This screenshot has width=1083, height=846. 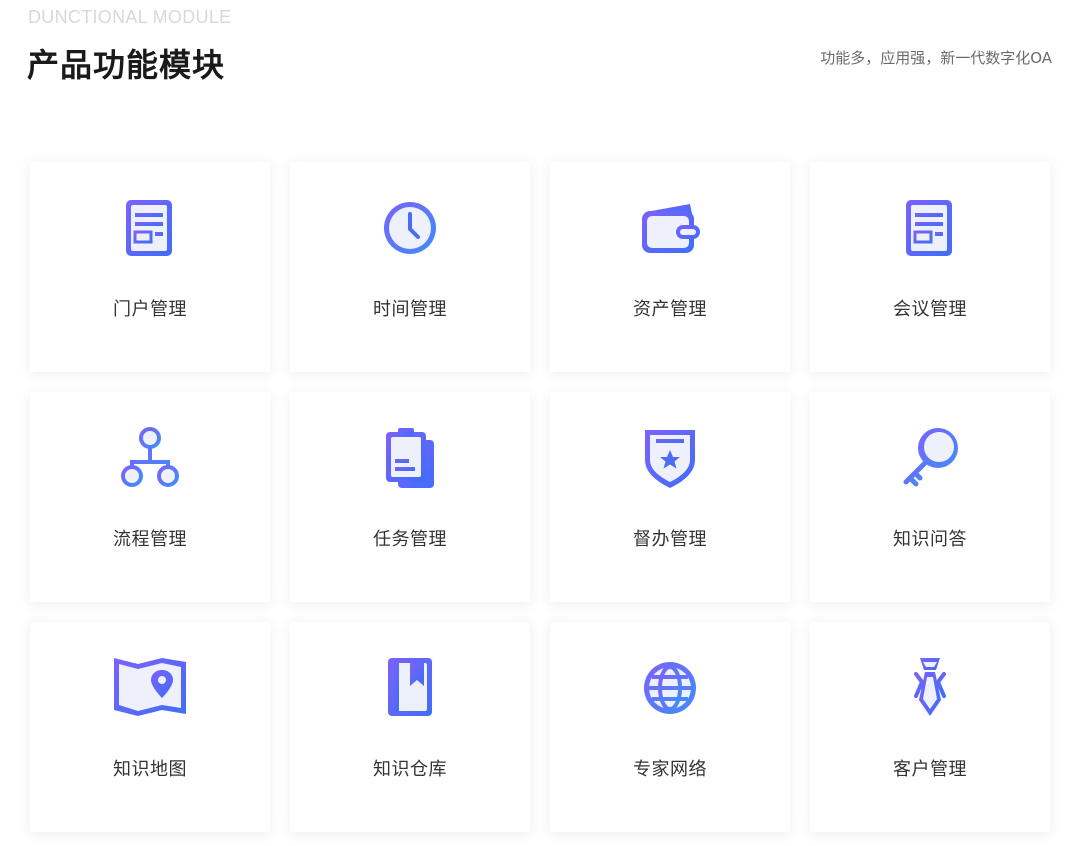 I want to click on clipboard-icon, so click(x=410, y=458).